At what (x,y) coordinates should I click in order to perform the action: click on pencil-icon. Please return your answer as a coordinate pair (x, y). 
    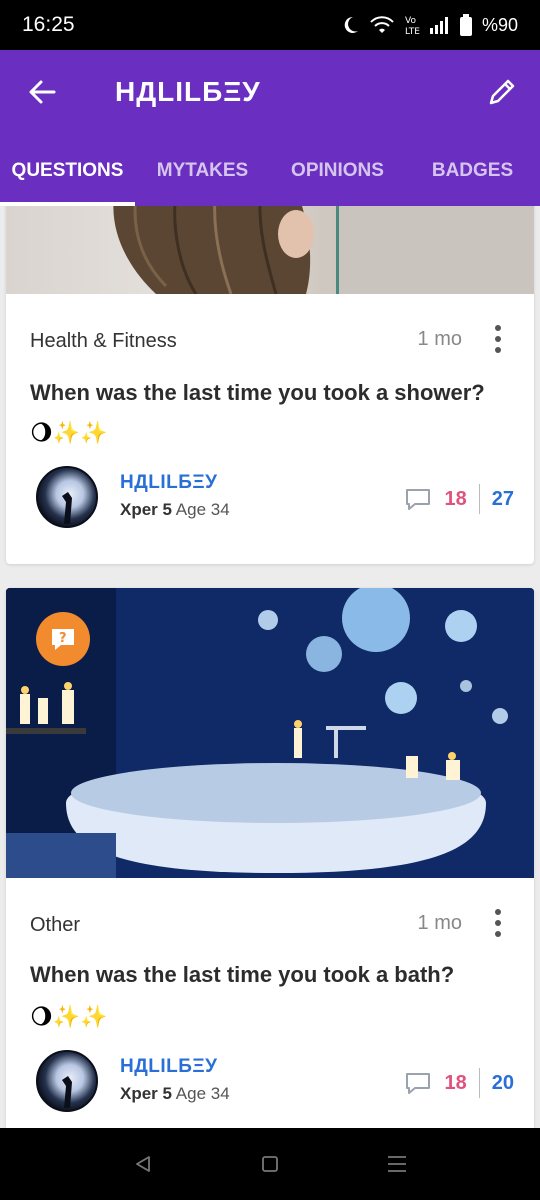
    Looking at the image, I should click on (502, 92).